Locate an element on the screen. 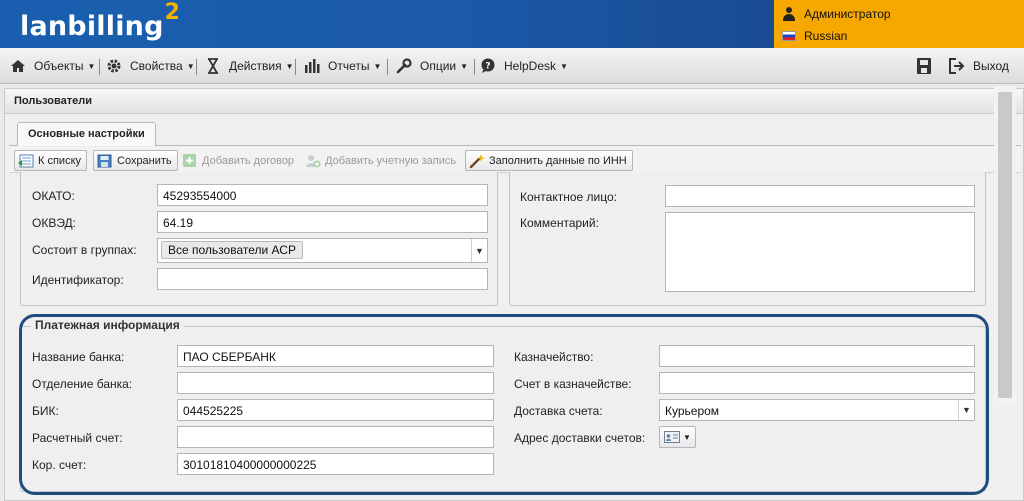  window-title: Пользователи is located at coordinates (514, 101).